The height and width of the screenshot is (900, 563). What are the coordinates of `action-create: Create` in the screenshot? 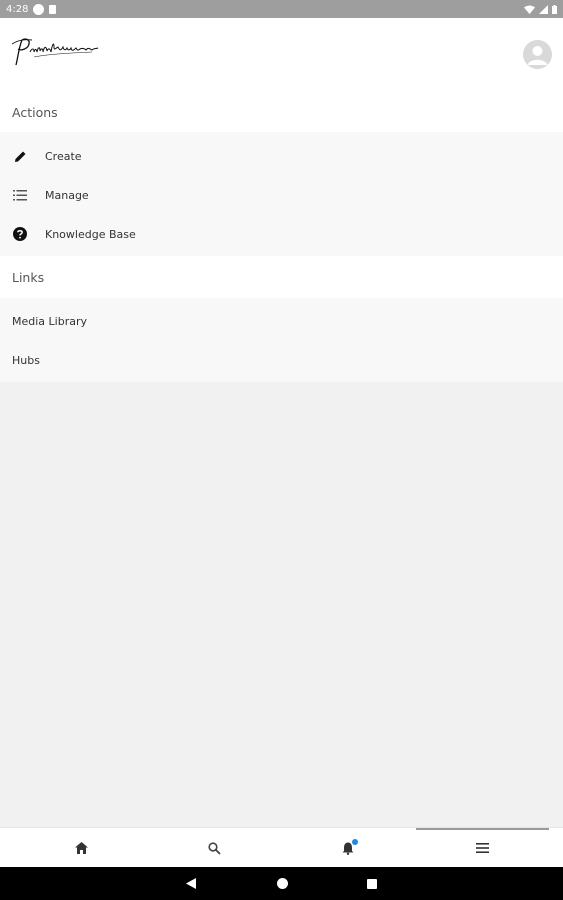 It's located at (281, 156).